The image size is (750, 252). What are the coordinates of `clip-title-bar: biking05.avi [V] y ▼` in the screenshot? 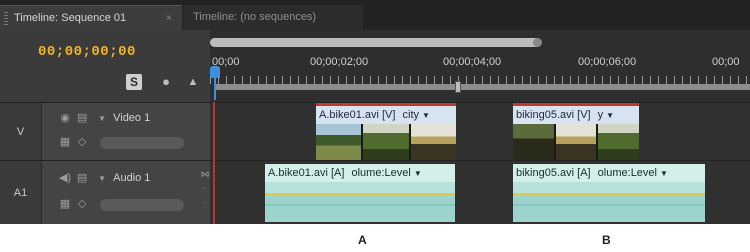 It's located at (576, 115).